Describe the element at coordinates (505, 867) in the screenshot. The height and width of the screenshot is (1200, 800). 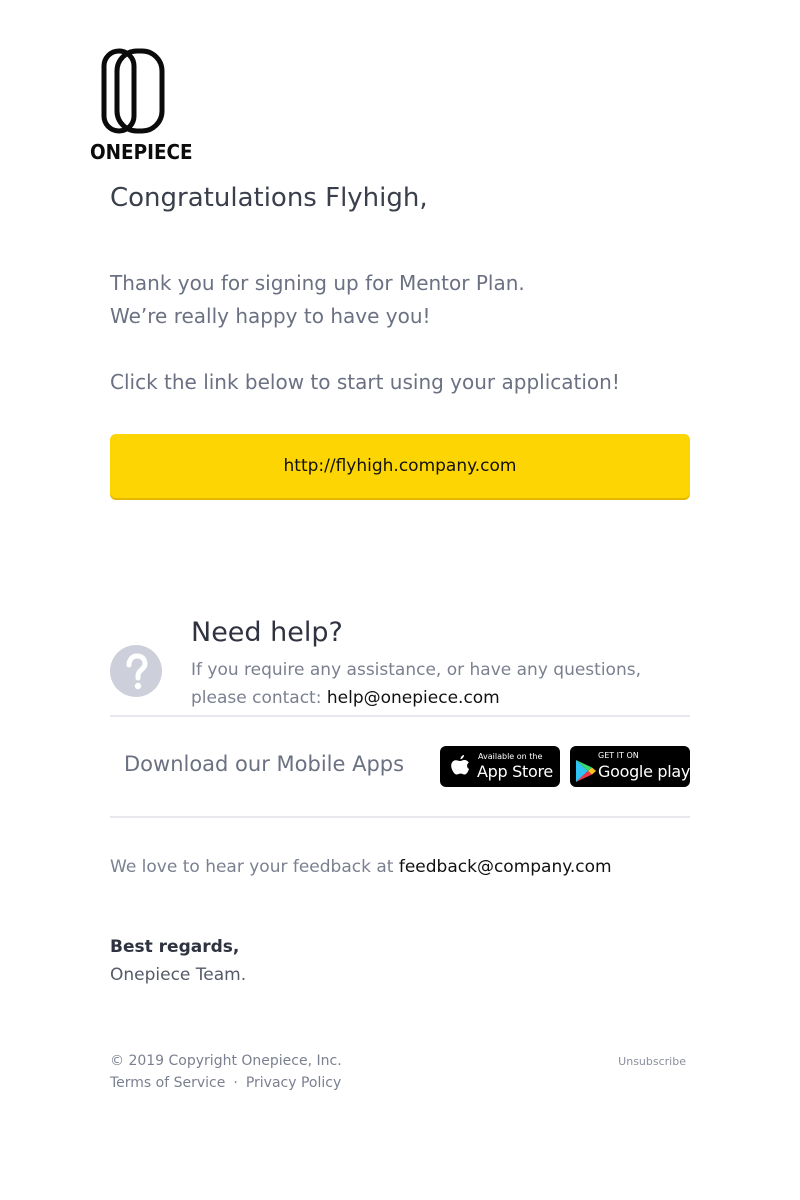
I see `feedback-email-link: feedback@company.com` at that location.